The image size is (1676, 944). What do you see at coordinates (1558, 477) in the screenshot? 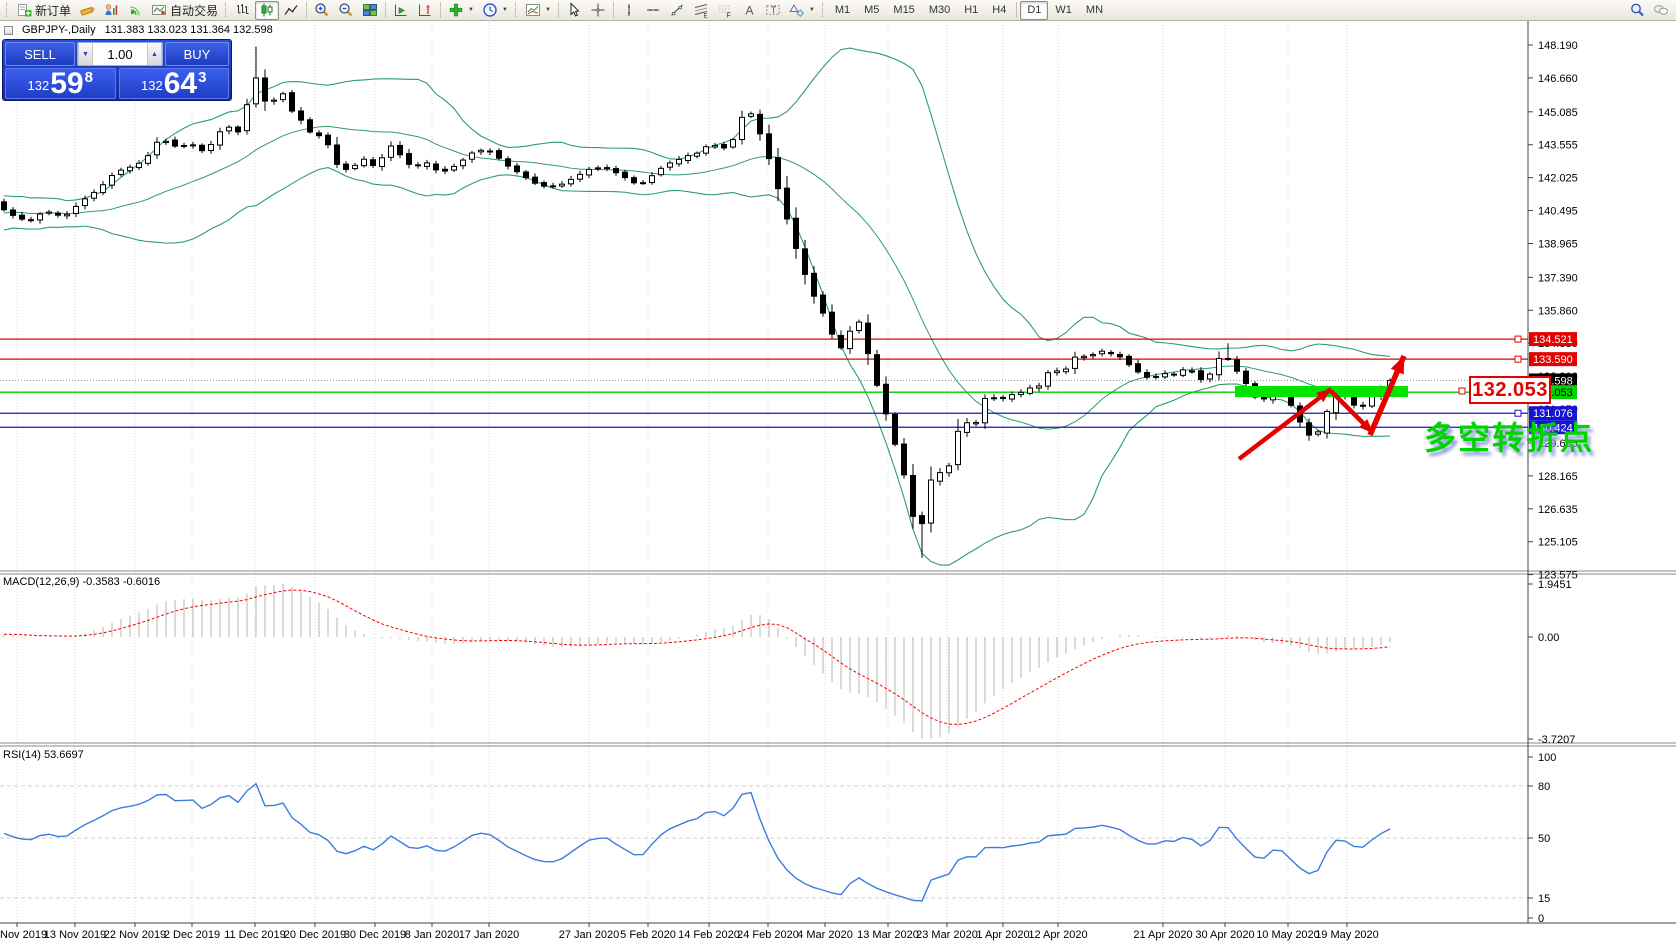
I see `svg-text: 128.165` at bounding box center [1558, 477].